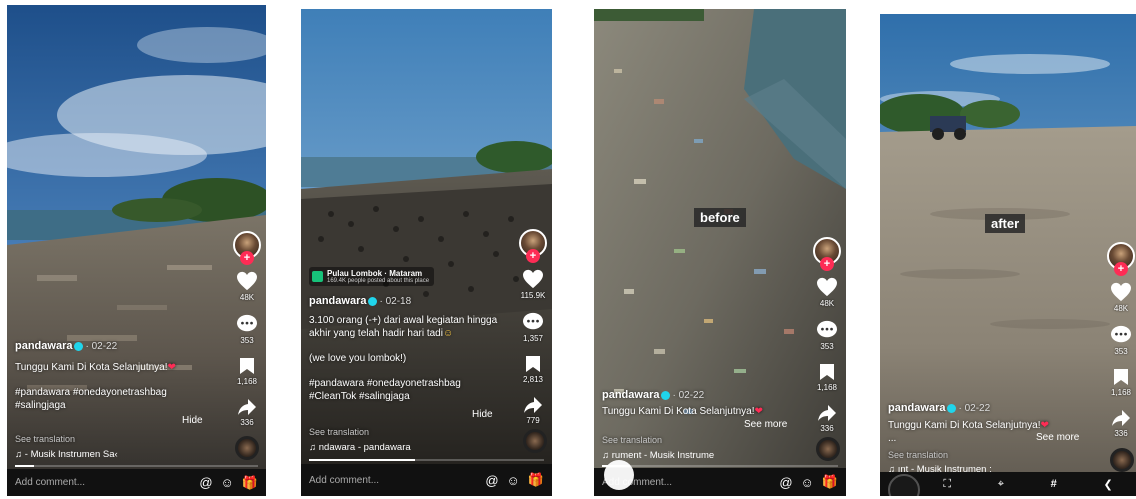 This screenshot has height=499, width=1136. What do you see at coordinates (720, 217) in the screenshot?
I see `before-label: before` at bounding box center [720, 217].